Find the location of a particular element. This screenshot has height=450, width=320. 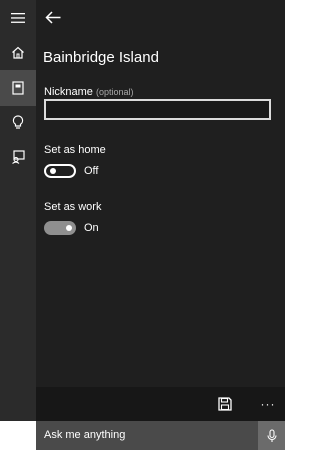

back-arrow-icon is located at coordinates (53, 17).